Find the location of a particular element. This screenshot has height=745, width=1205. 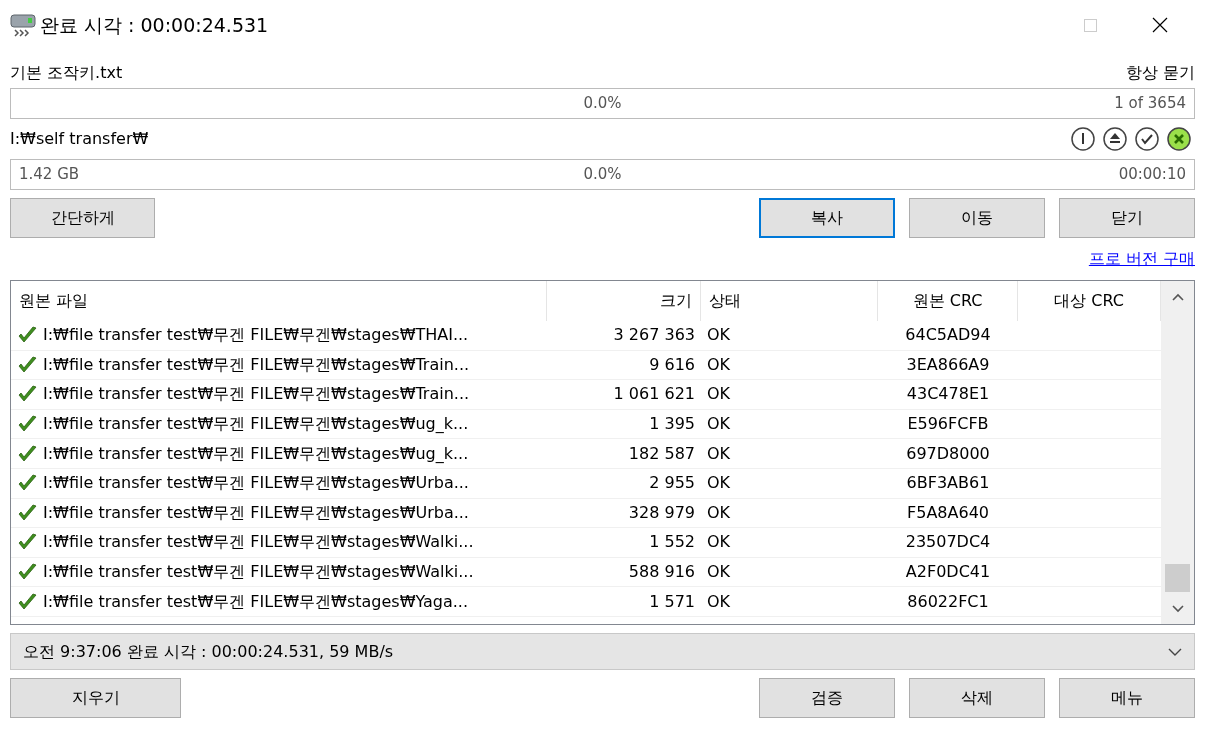

table-cell: 64C5AD94 is located at coordinates (948, 336).